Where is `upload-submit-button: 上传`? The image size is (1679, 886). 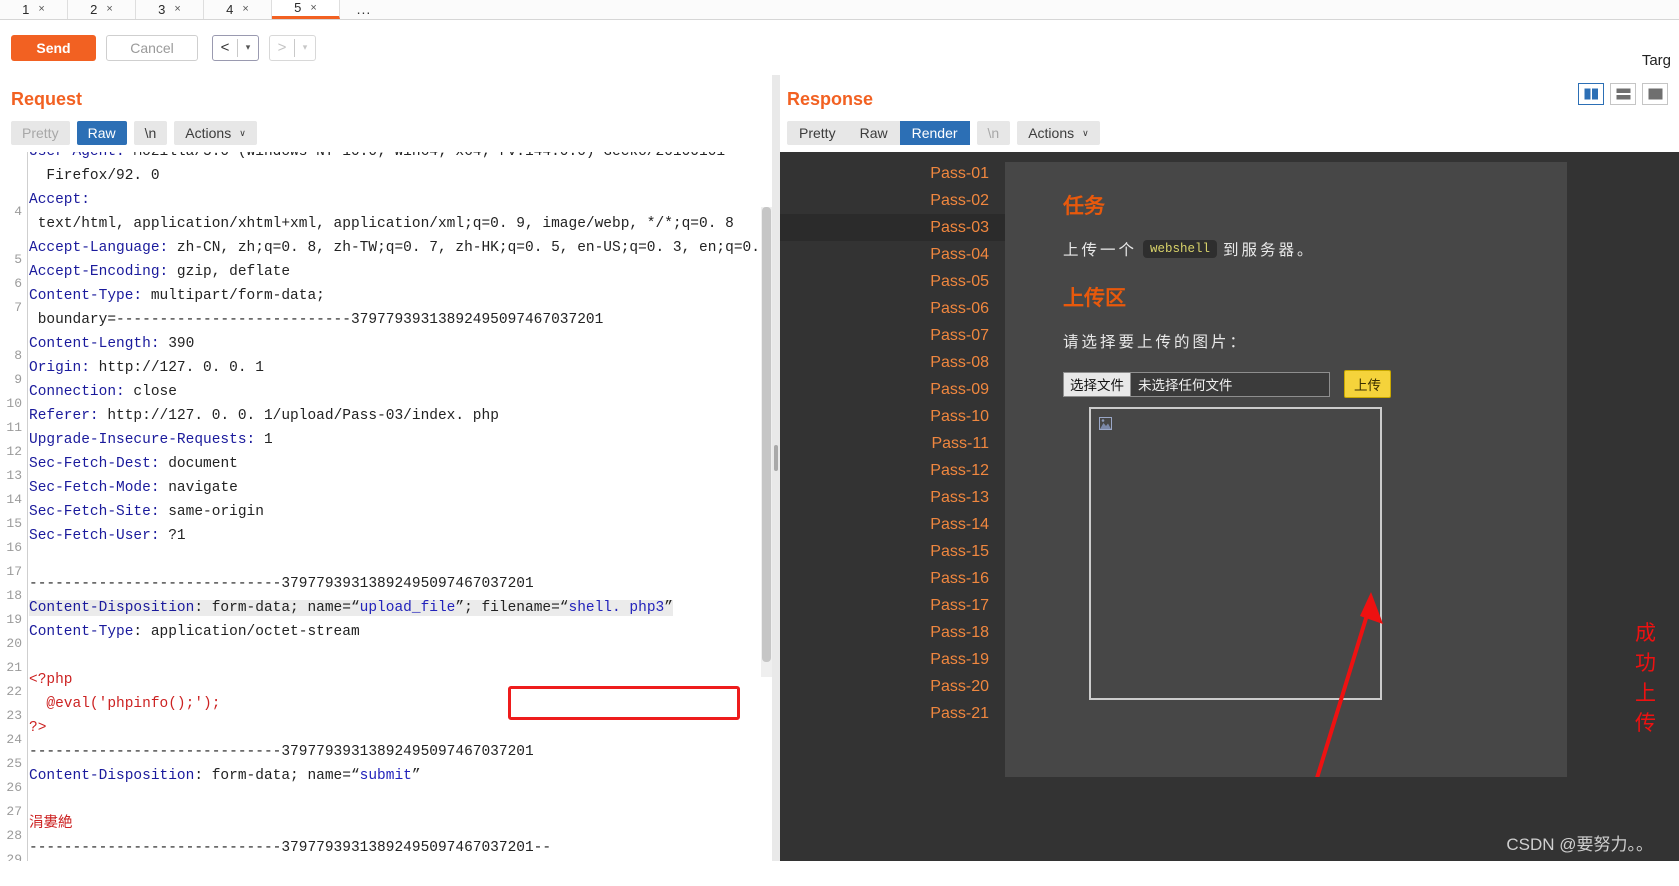
upload-submit-button: 上传 is located at coordinates (1367, 384).